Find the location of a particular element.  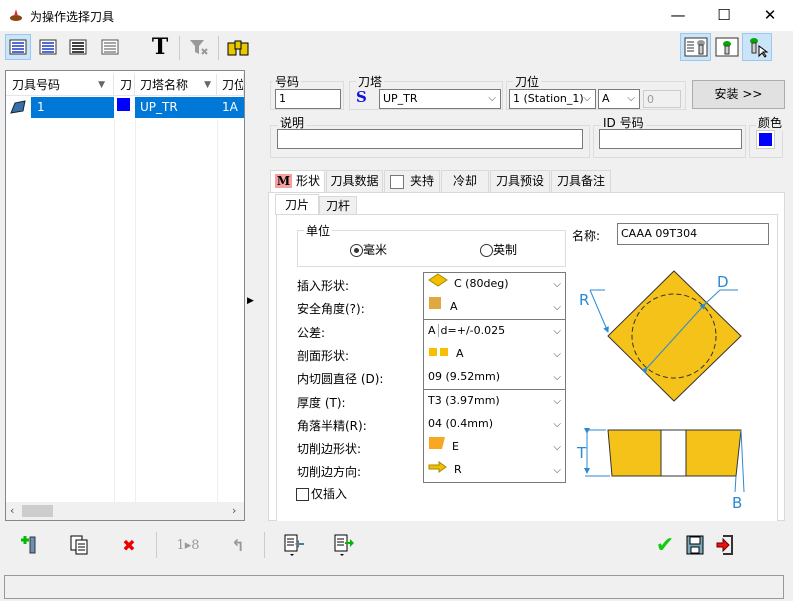

list-view-icon is located at coordinates (18, 47).